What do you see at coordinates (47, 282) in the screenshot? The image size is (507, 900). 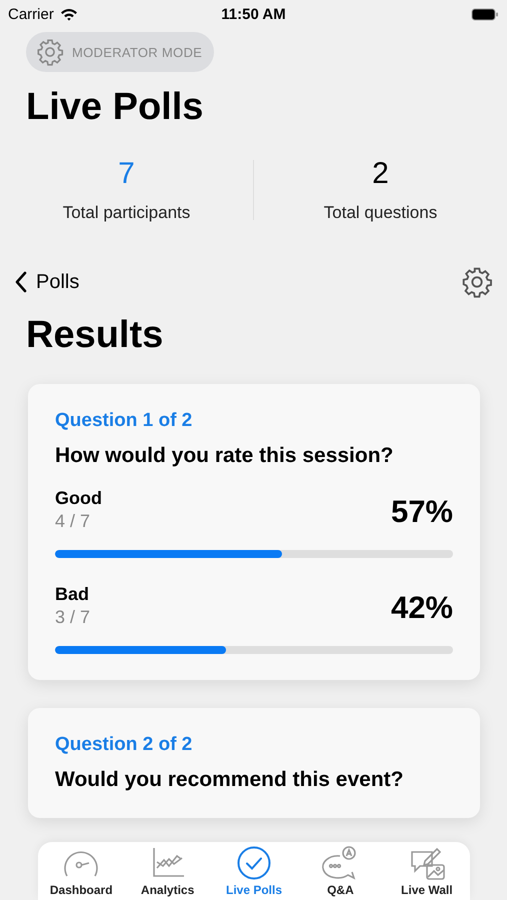 I see `back-button: Polls` at bounding box center [47, 282].